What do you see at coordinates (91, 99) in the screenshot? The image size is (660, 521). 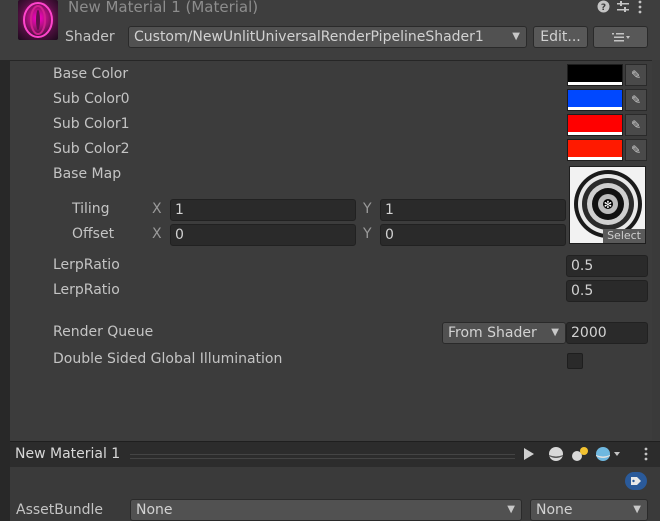 I see `sub-color0-label: Sub Color0` at bounding box center [91, 99].